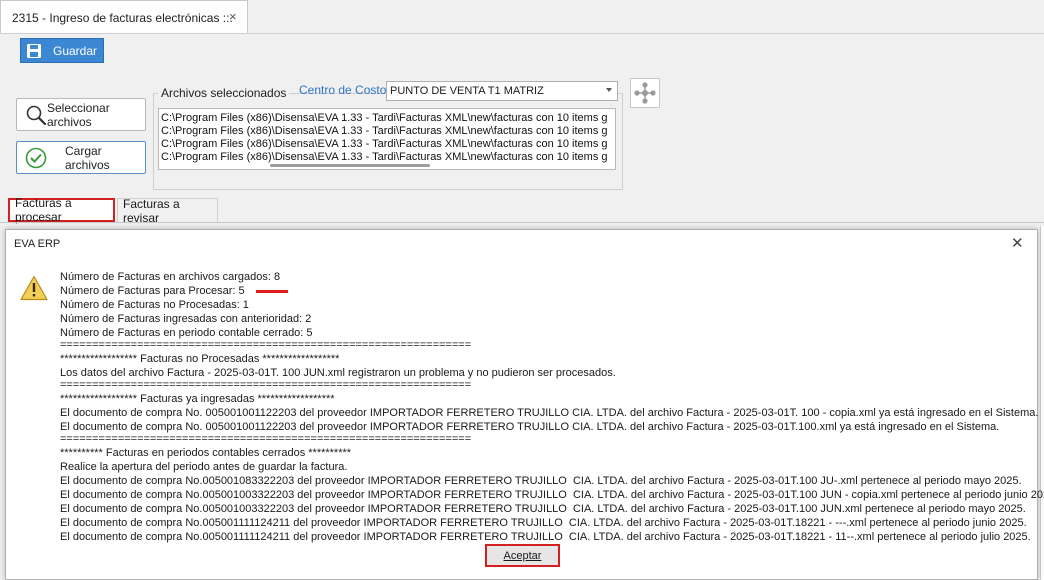  What do you see at coordinates (344, 90) in the screenshot?
I see `cost-center-label: Centro de Costo:` at bounding box center [344, 90].